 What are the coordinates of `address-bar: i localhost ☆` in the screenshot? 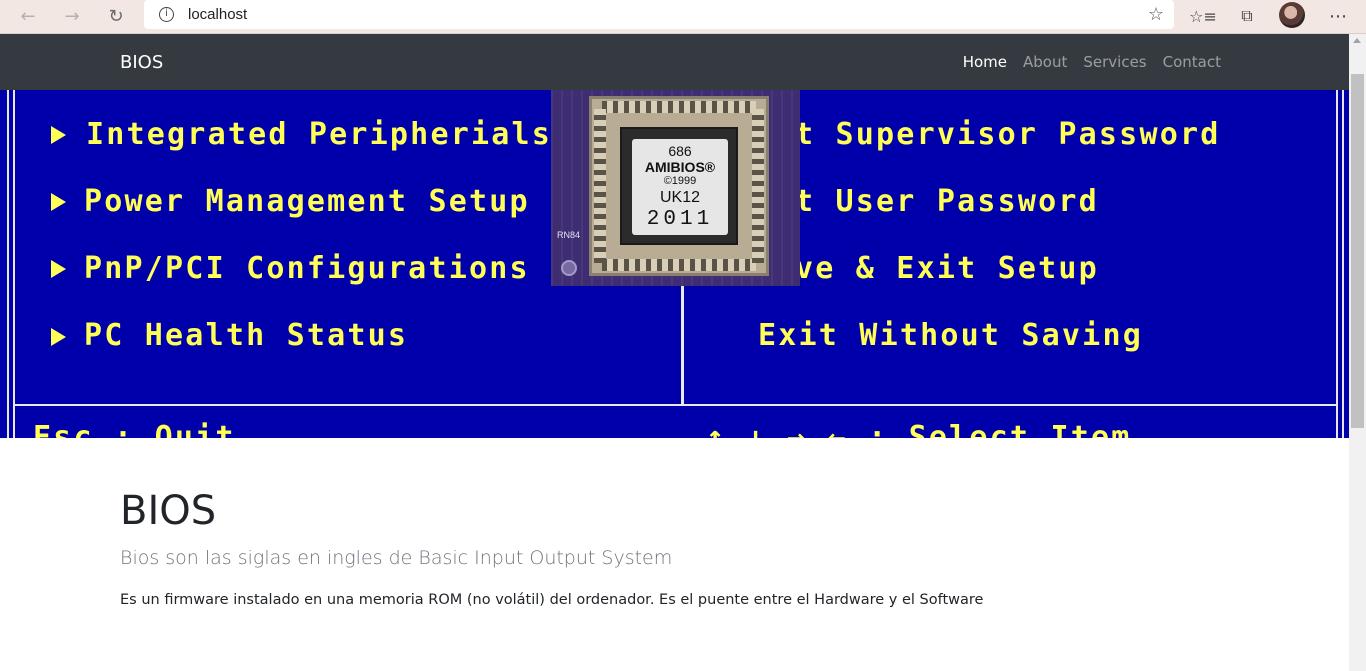 It's located at (659, 14).